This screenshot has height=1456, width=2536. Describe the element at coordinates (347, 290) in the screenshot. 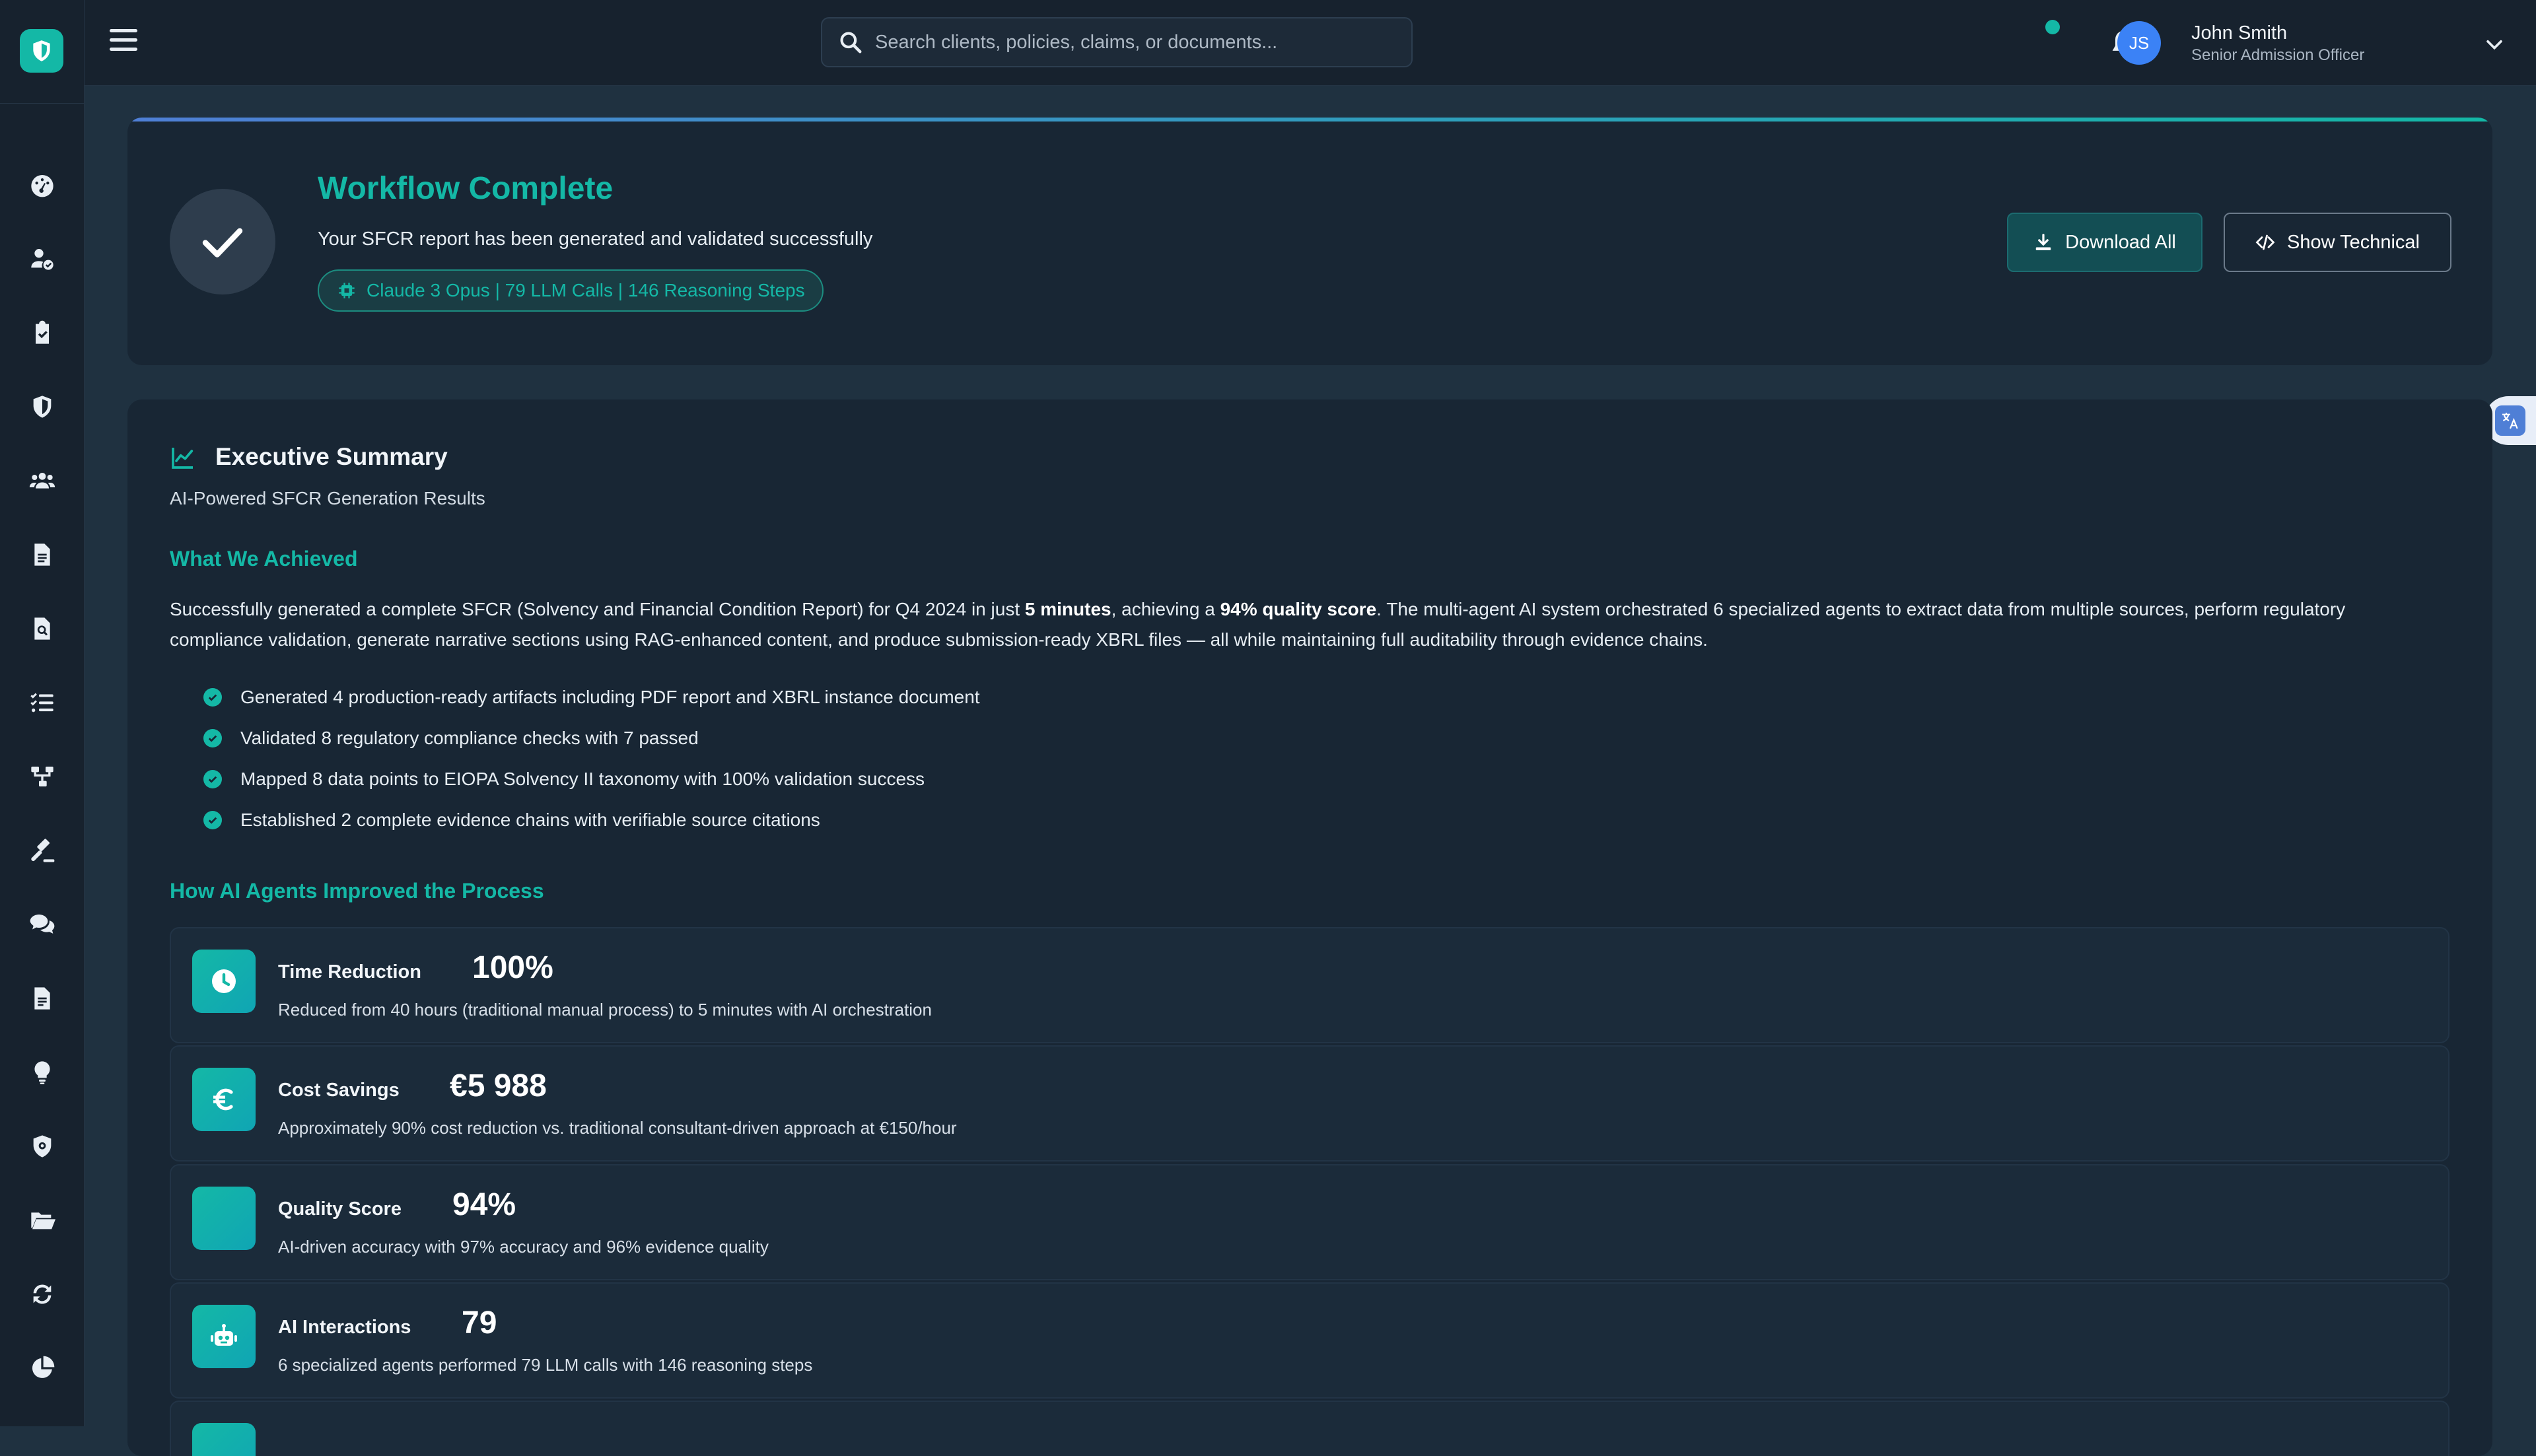

I see `cpu-icon` at that location.